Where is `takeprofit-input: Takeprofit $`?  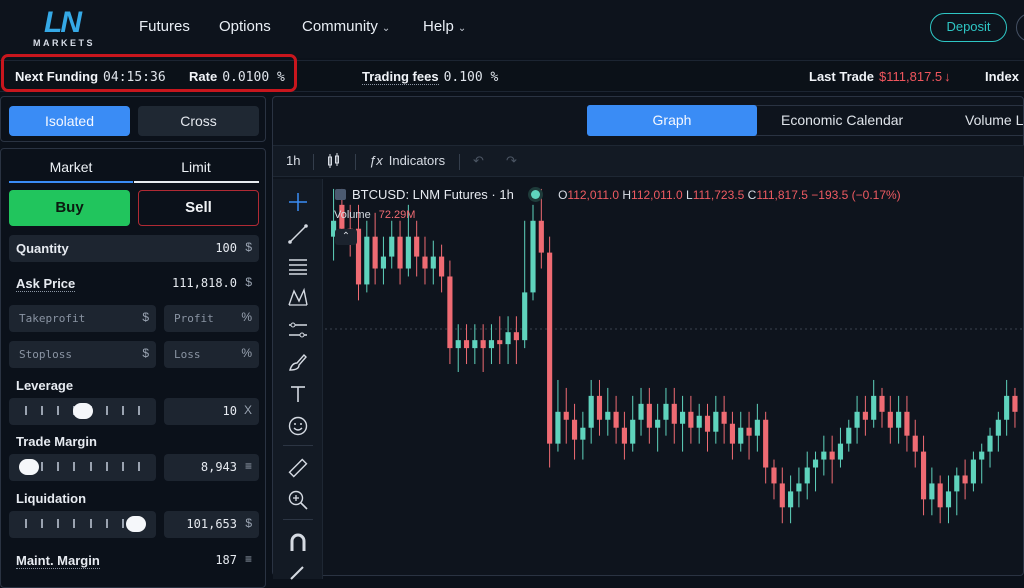 takeprofit-input: Takeprofit $ is located at coordinates (82, 318).